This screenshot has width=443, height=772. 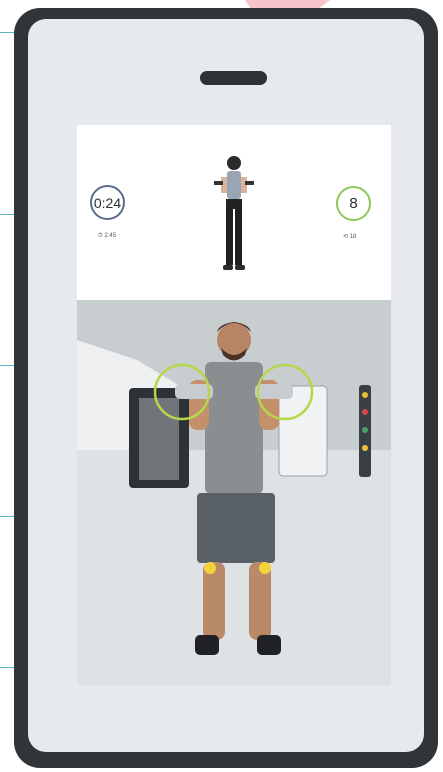 I want to click on timer-ring: 0:24, so click(x=107, y=202).